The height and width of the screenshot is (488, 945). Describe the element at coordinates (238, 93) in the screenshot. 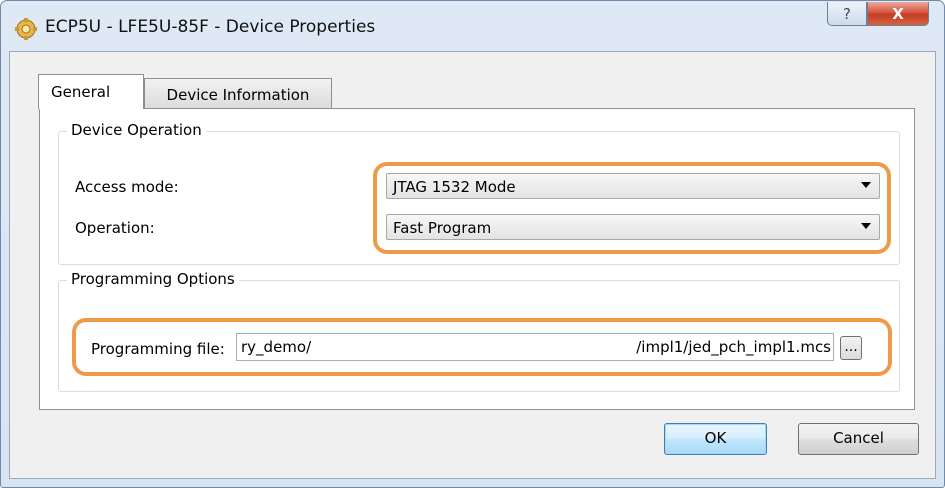

I see `tab-device-information: Device Information` at that location.